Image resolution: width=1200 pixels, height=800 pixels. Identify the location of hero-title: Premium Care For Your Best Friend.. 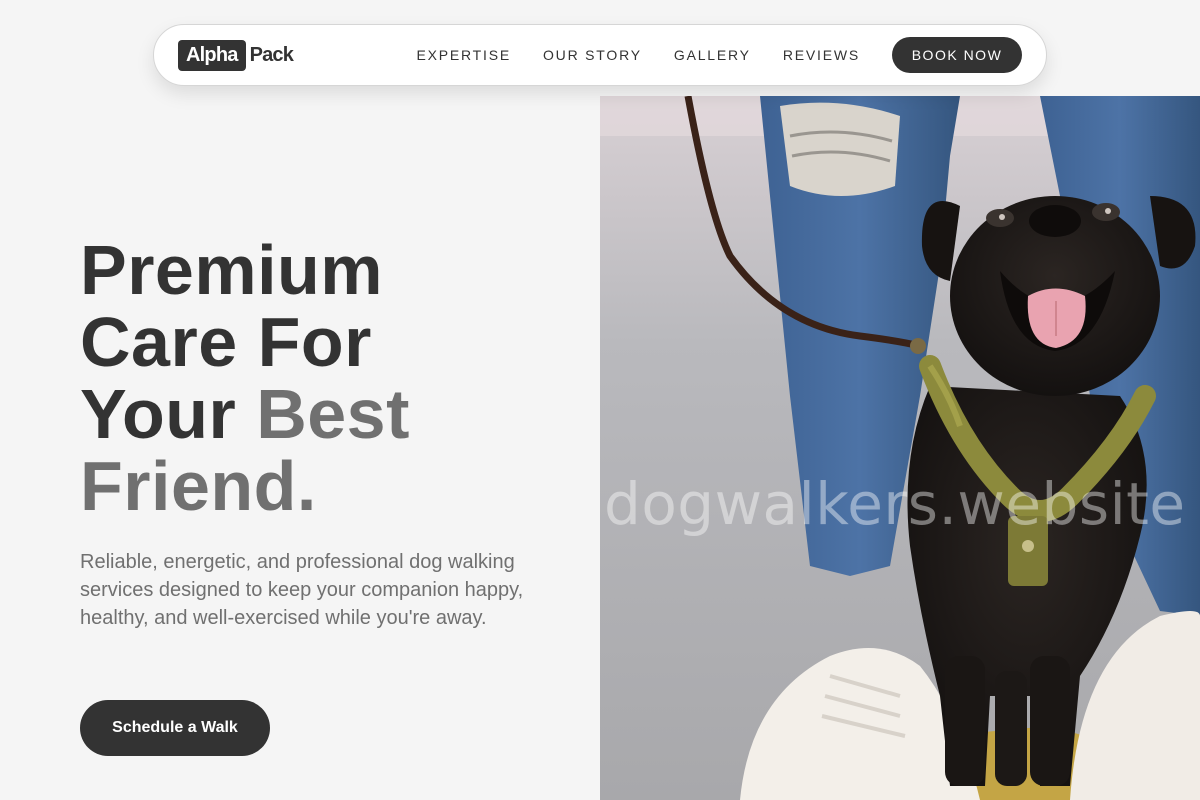
(245, 378).